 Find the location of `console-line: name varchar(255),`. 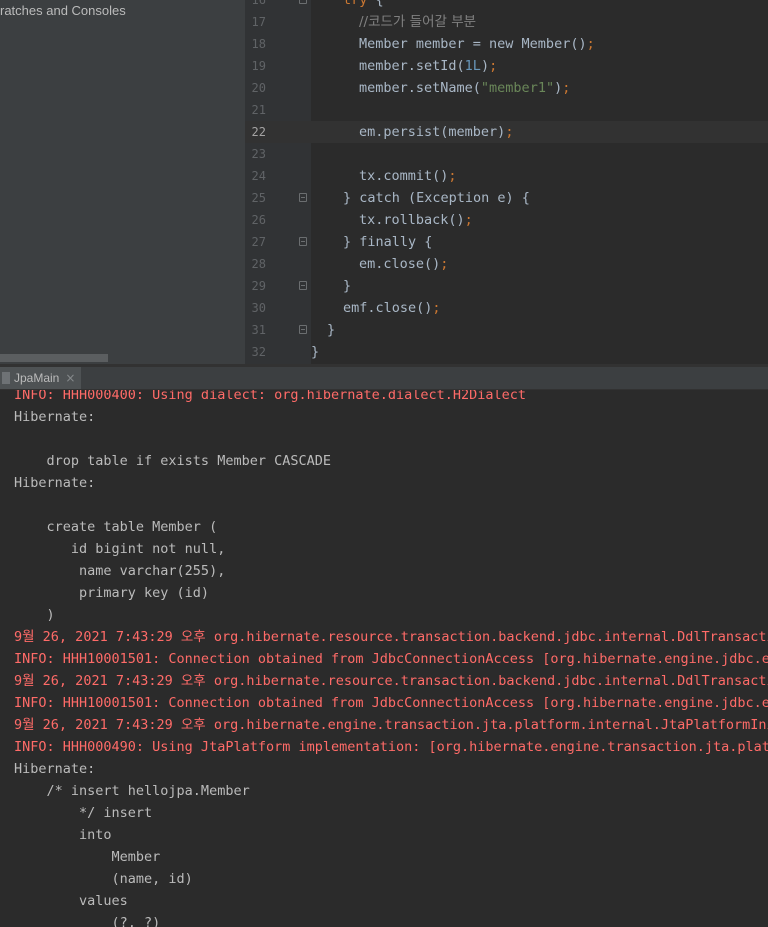

console-line: name varchar(255), is located at coordinates (120, 571).